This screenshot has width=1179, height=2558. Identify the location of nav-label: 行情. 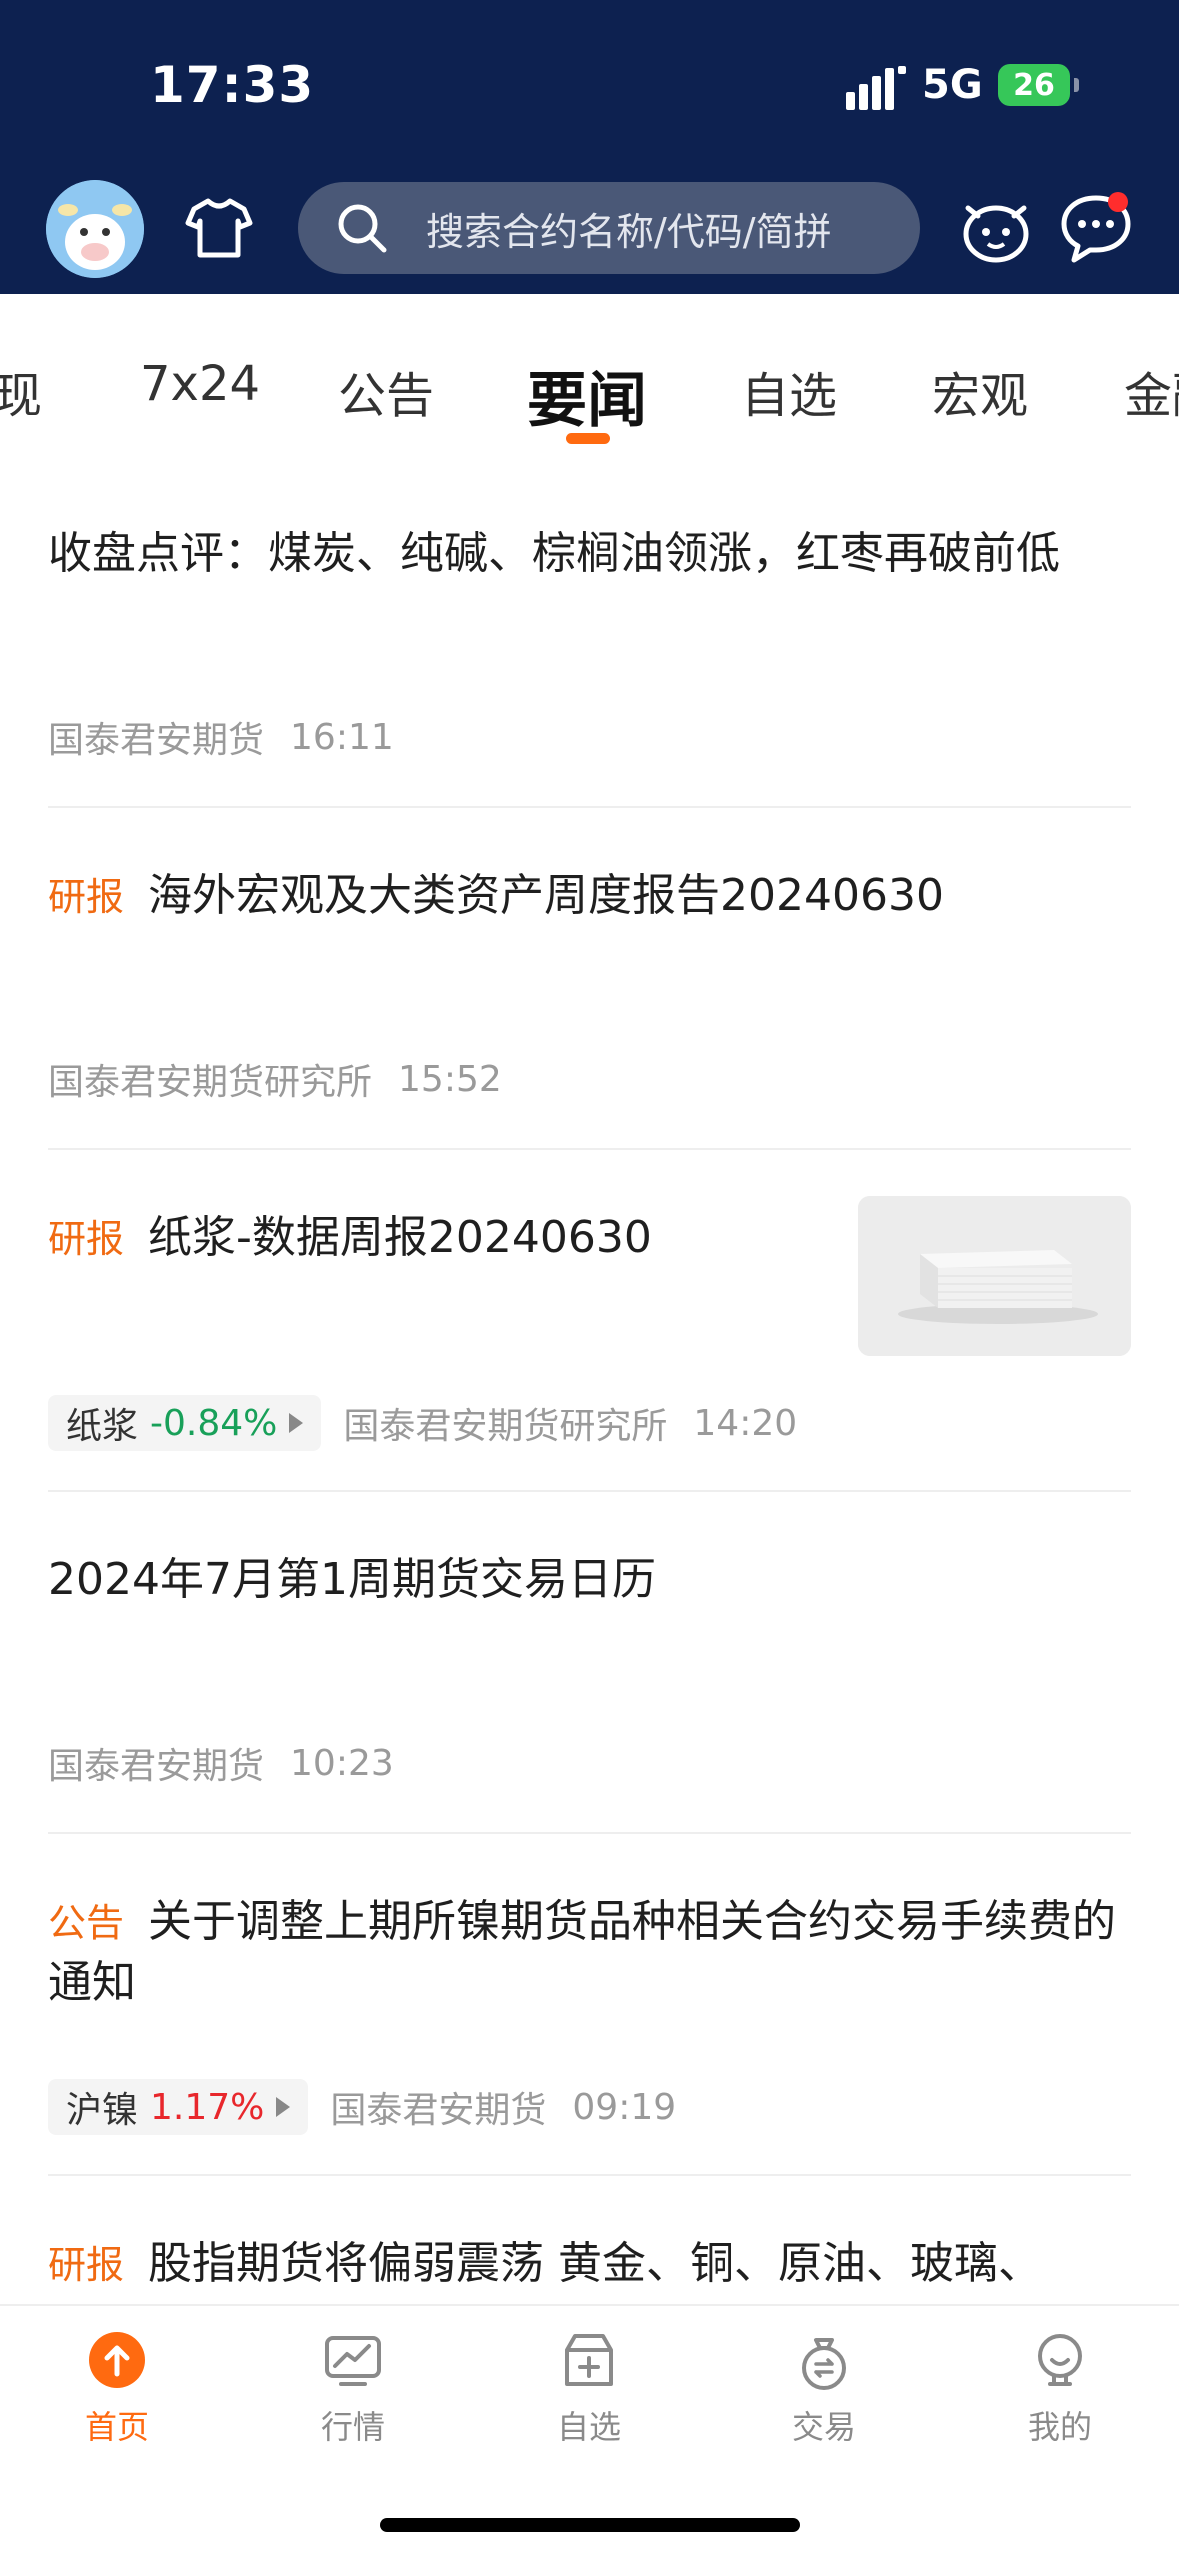
(352, 2427).